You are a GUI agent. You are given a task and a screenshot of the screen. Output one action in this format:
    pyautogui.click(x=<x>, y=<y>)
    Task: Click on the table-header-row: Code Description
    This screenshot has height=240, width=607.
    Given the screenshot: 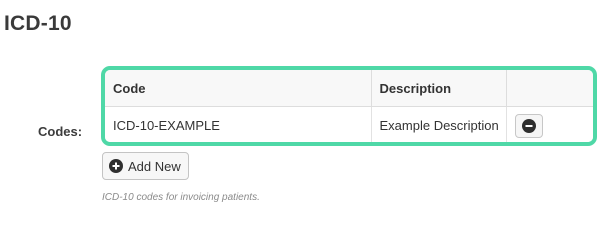 What is the action you would take?
    pyautogui.click(x=349, y=88)
    